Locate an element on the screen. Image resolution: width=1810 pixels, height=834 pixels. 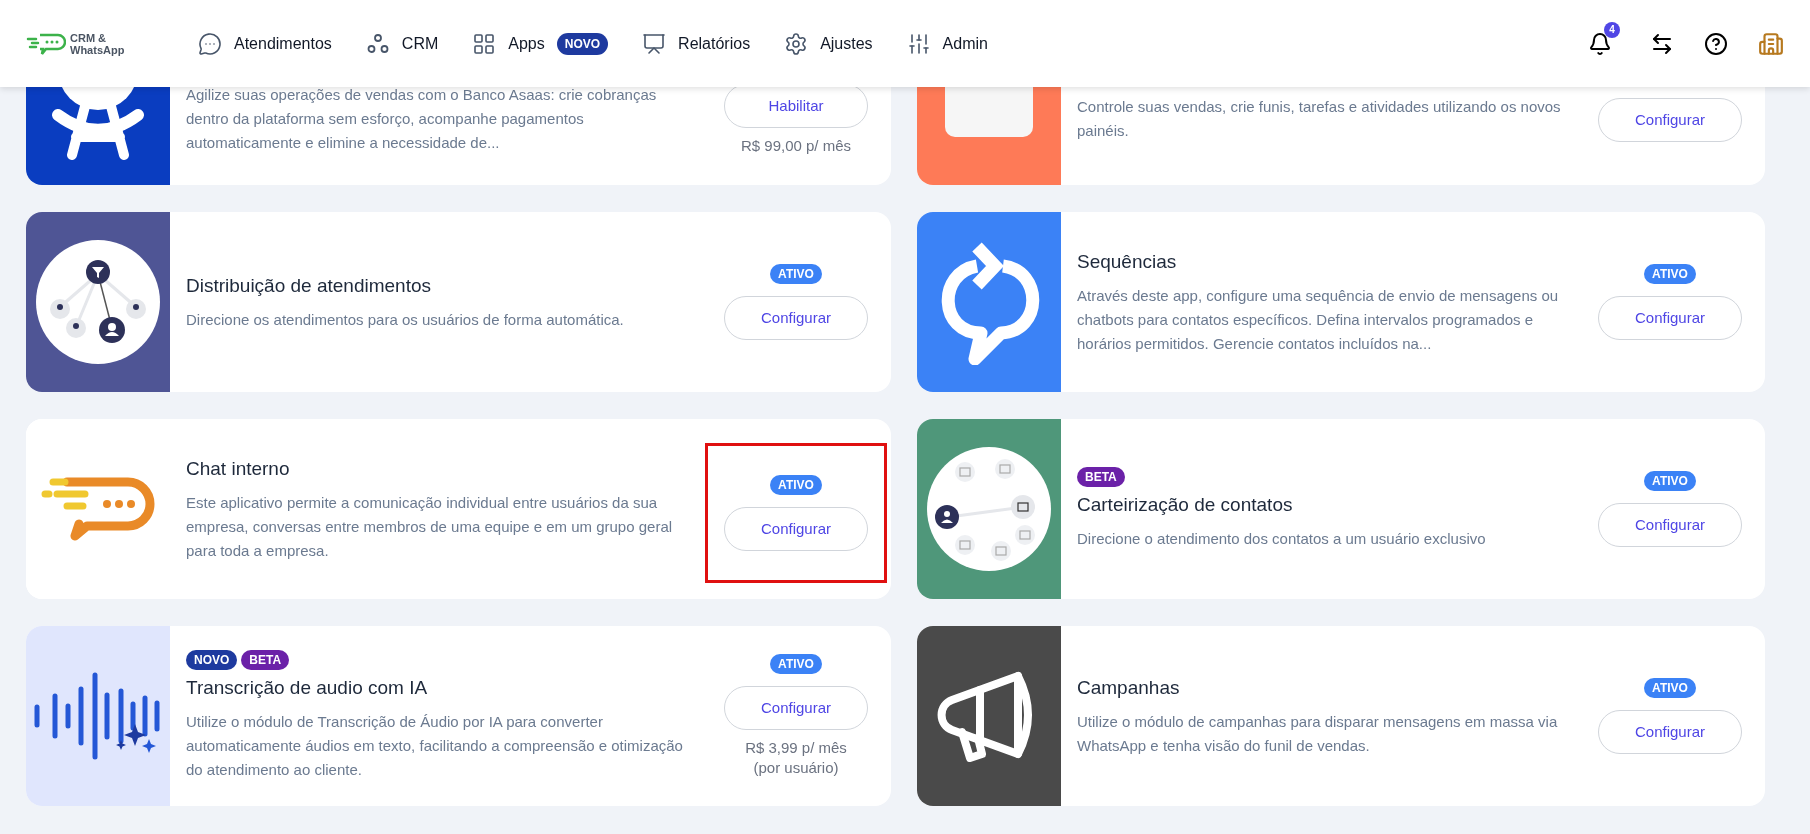
notifications-button: 4 is located at coordinates (1604, 38).